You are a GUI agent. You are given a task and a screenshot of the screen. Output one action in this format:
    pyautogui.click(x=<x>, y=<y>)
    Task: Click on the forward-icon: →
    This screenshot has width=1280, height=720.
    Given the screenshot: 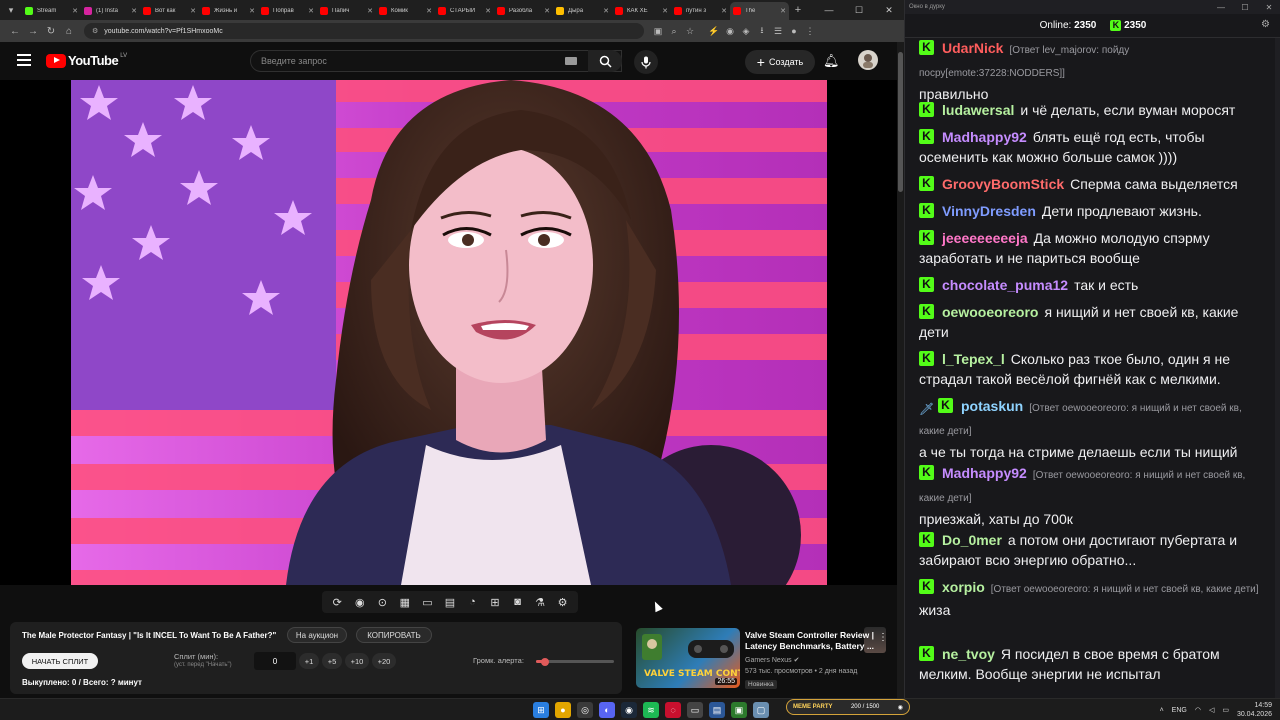 What is the action you would take?
    pyautogui.click(x=33, y=31)
    